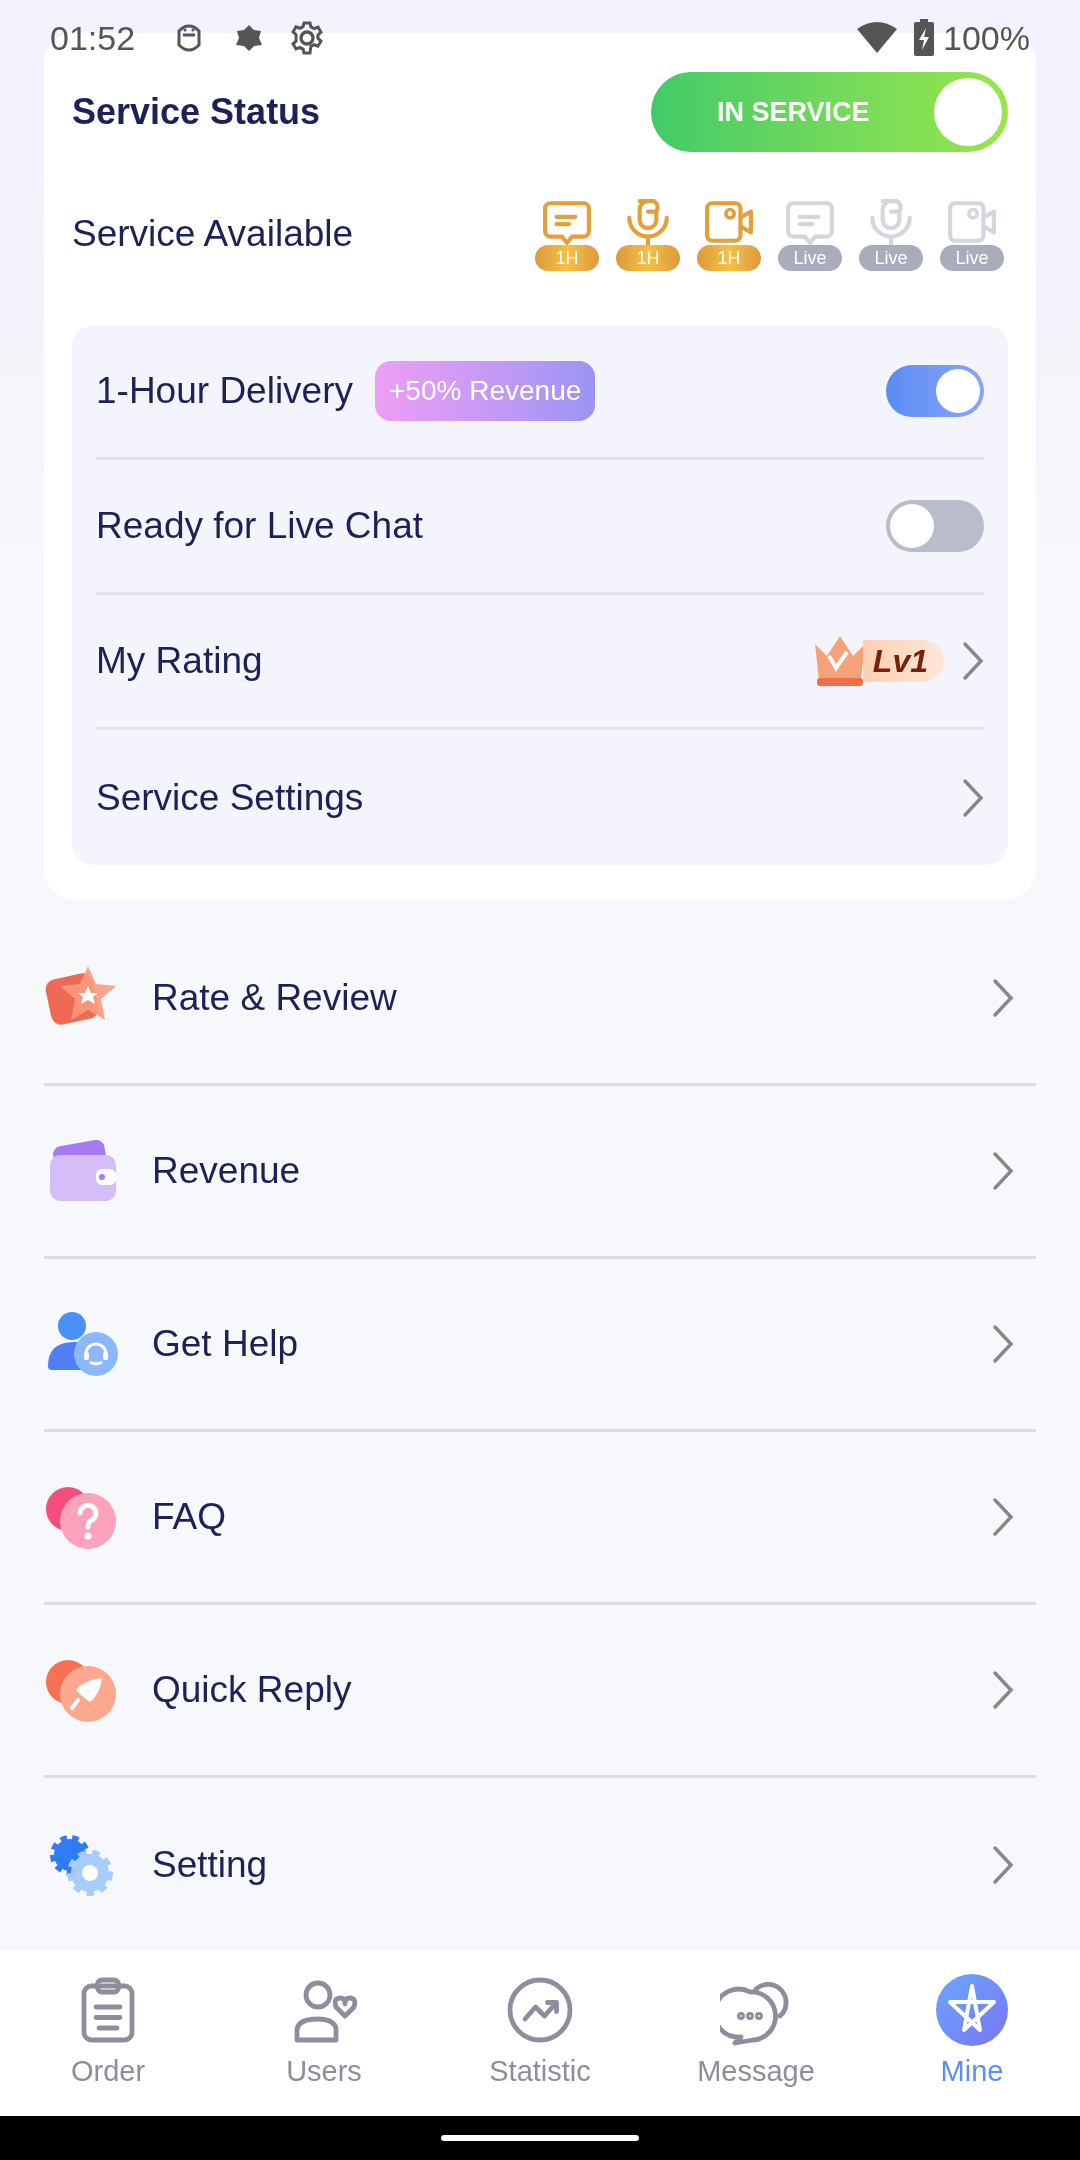 This screenshot has width=1080, height=2160. What do you see at coordinates (903, 661) in the screenshot?
I see `level-badge: Lv1` at bounding box center [903, 661].